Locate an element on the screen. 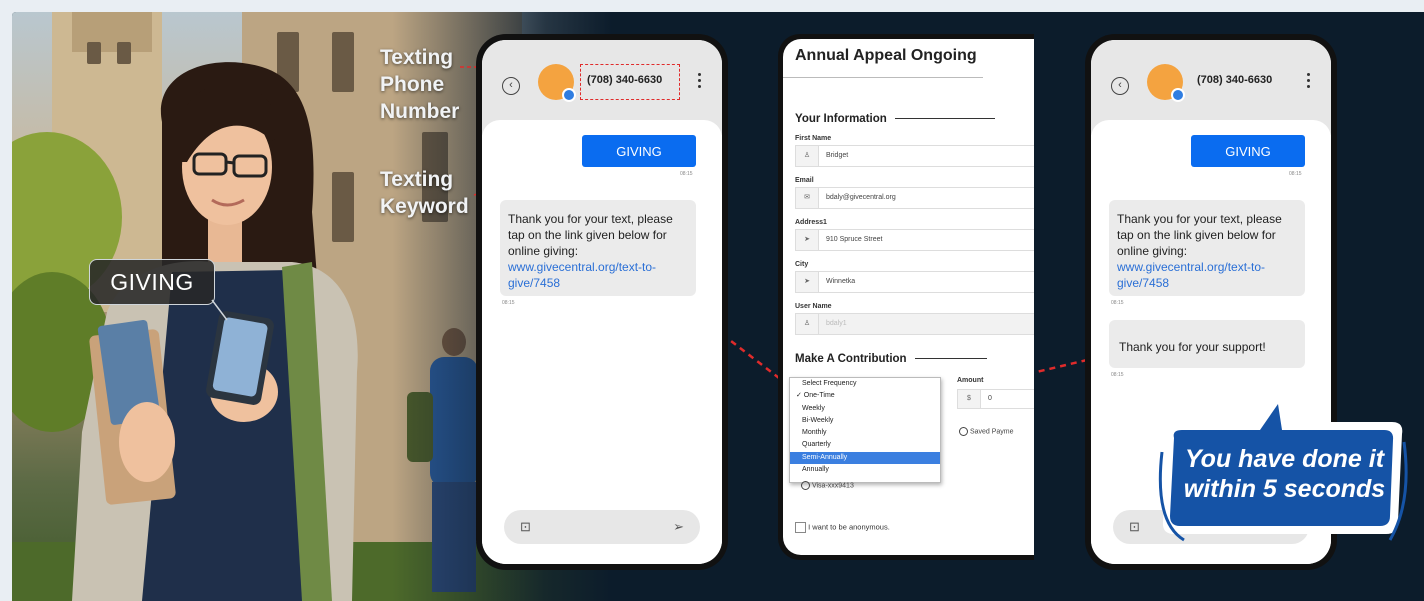 This screenshot has height=601, width=1424. dropdown-option-hover: Semi-Annually is located at coordinates (865, 458).